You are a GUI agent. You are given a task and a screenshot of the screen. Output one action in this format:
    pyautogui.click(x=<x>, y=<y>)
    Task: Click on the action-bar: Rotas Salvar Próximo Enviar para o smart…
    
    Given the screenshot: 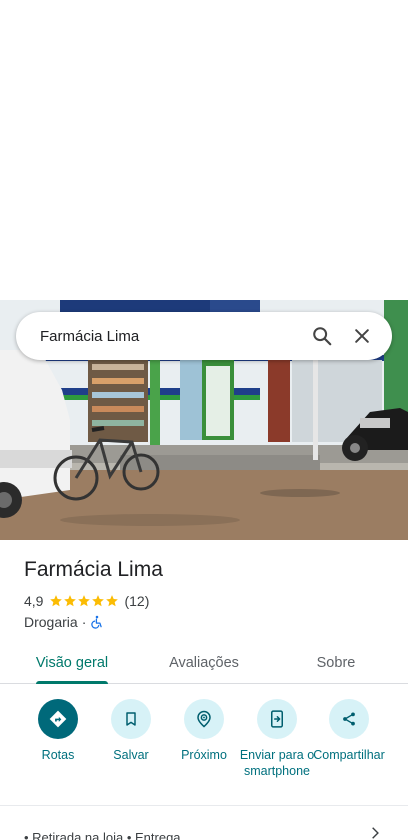 What is the action you would take?
    pyautogui.click(x=204, y=749)
    